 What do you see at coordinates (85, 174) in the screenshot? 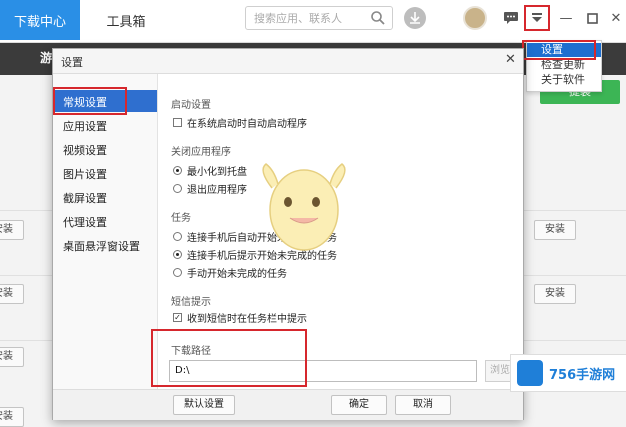
I see `nav-item-images: 图片设置` at bounding box center [85, 174].